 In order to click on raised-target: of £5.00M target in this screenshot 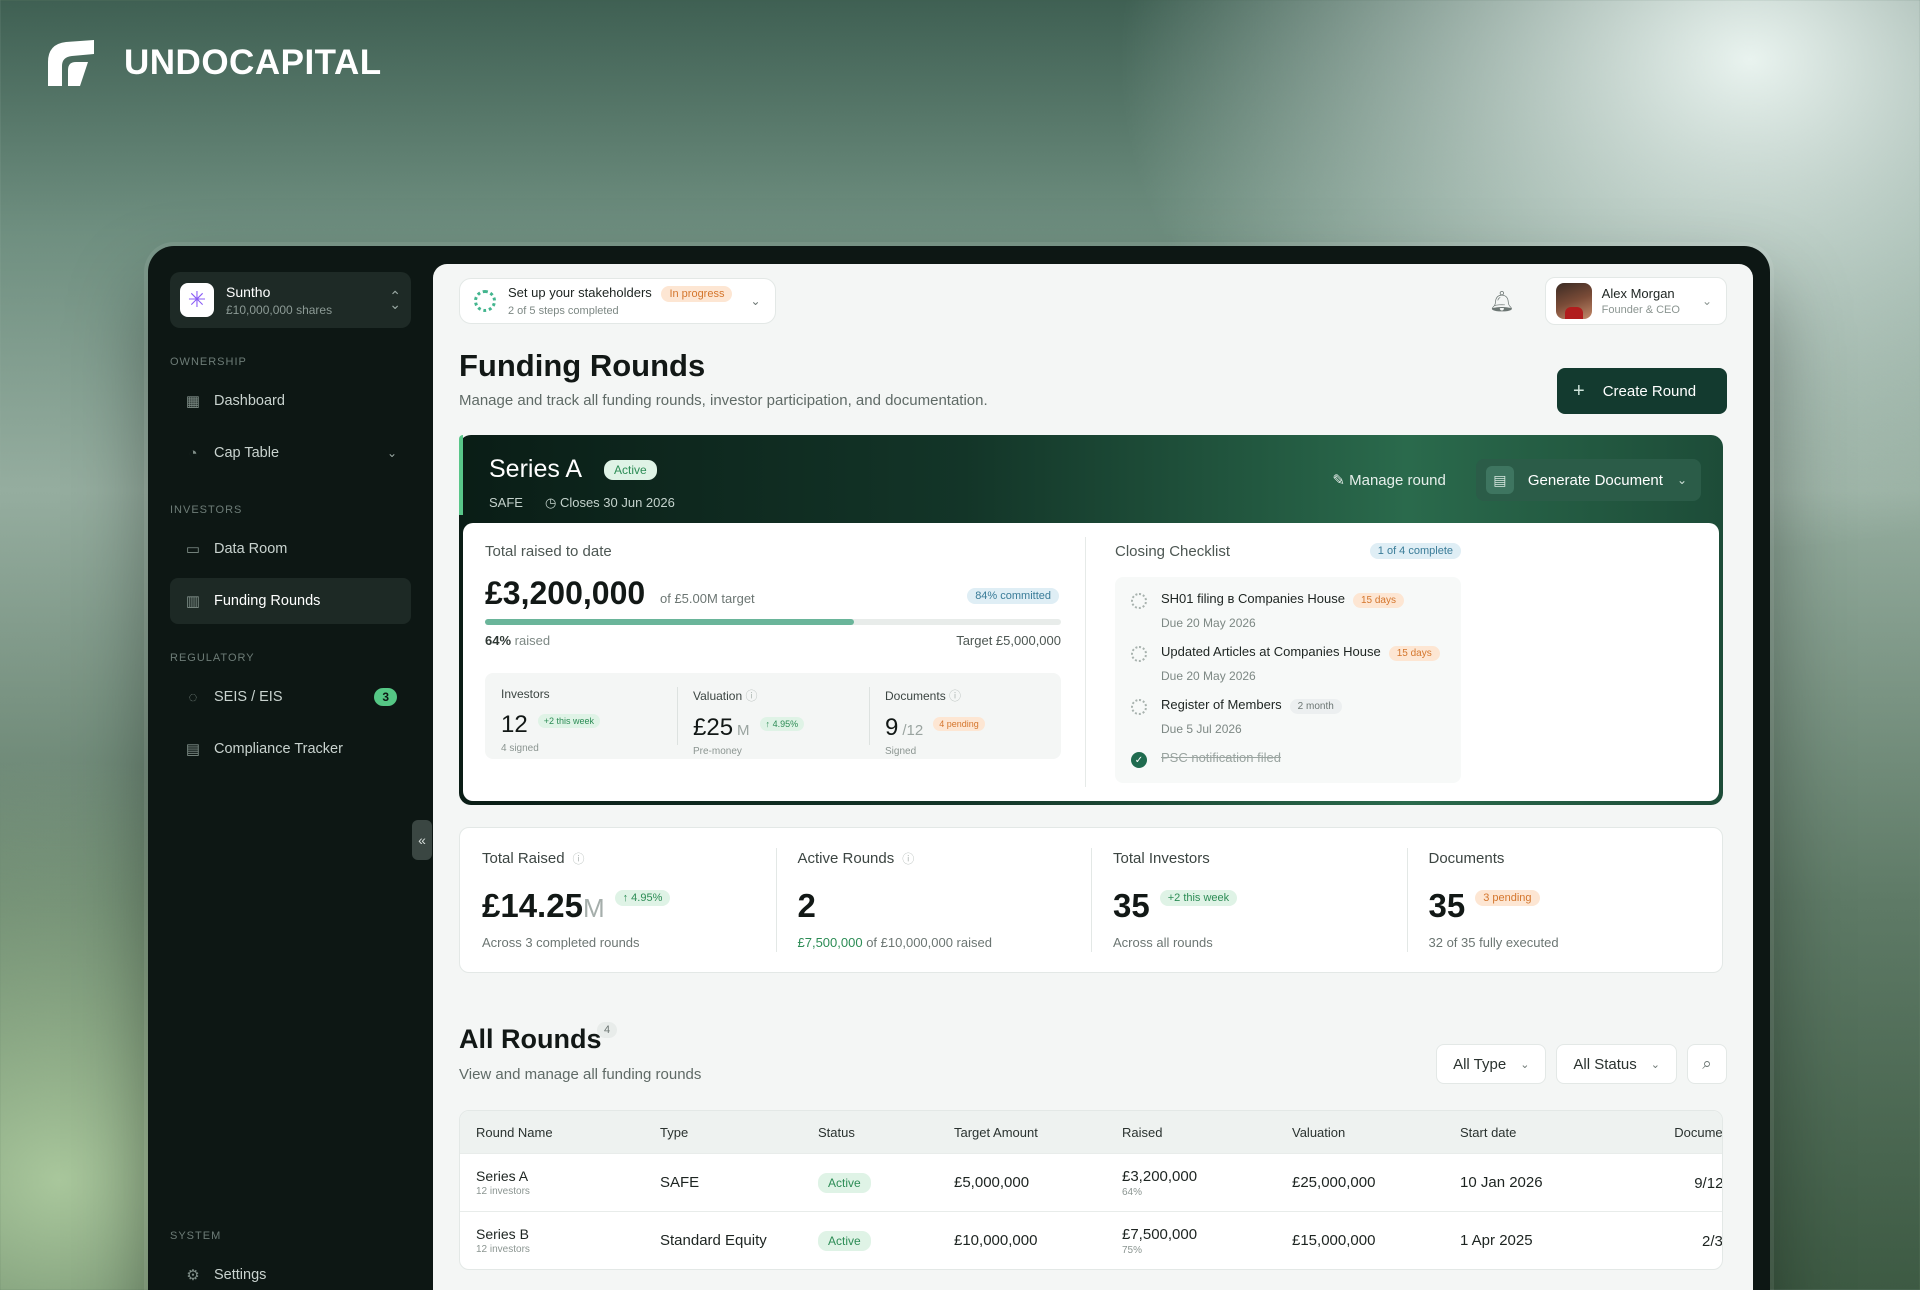, I will do `click(707, 598)`.